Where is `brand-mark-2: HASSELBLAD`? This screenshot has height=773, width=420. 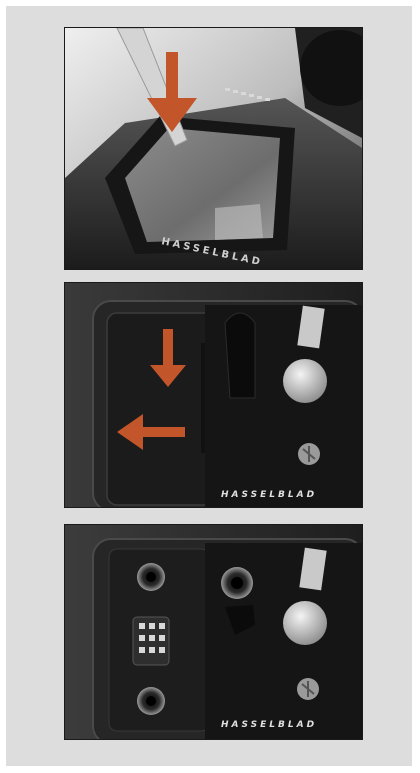 brand-mark-2: HASSELBLAD is located at coordinates (269, 495).